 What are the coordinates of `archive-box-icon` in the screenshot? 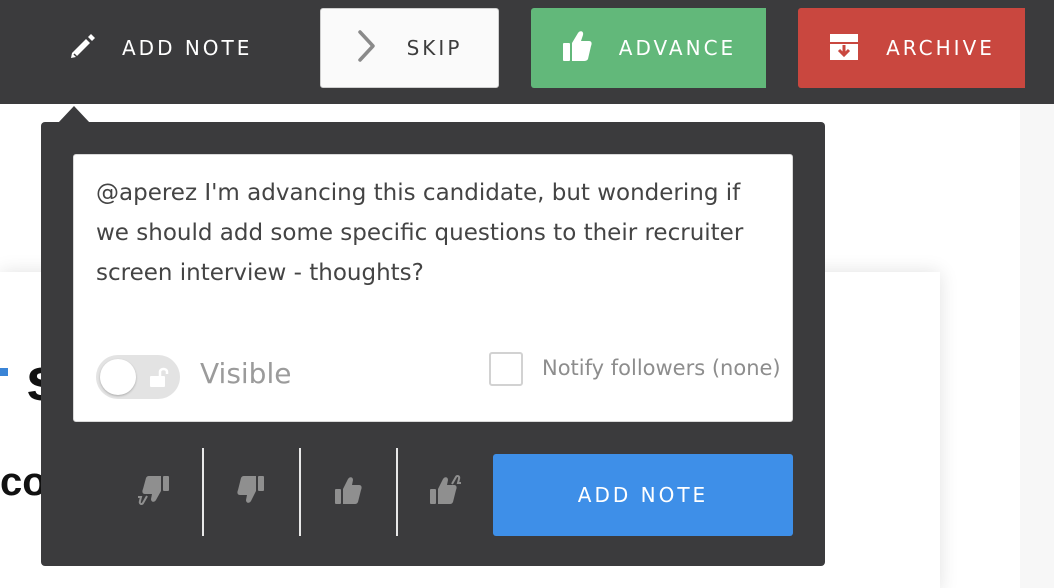 It's located at (844, 48).